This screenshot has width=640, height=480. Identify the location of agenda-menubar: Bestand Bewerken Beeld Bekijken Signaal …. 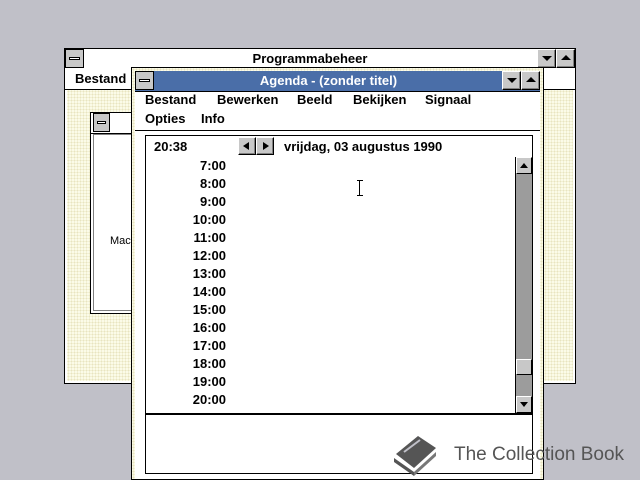
(337, 111).